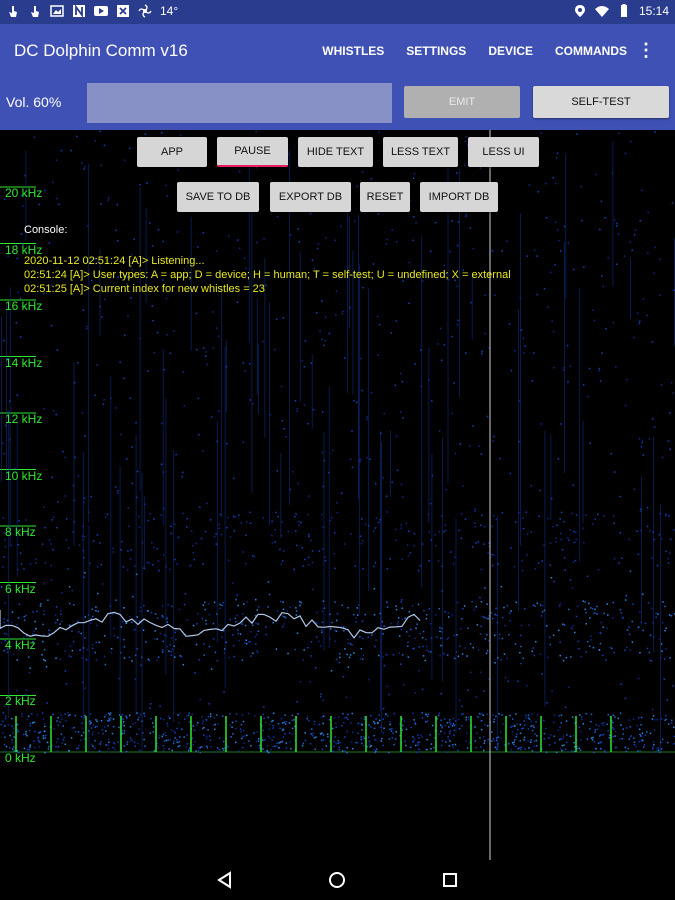 Image resolution: width=675 pixels, height=900 pixels. I want to click on freq-label-14: 14 kHz, so click(24, 363).